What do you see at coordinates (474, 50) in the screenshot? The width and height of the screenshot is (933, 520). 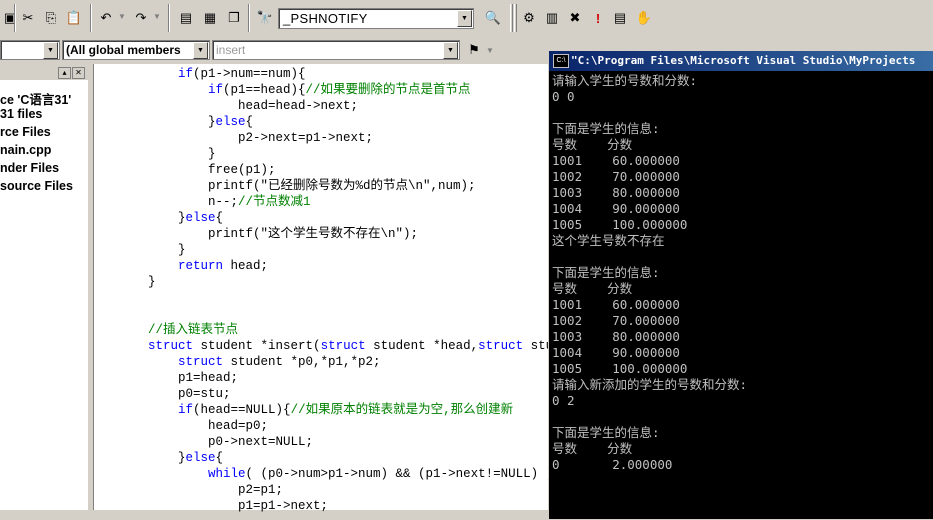 I see `wizard-action-icon: ⚑` at bounding box center [474, 50].